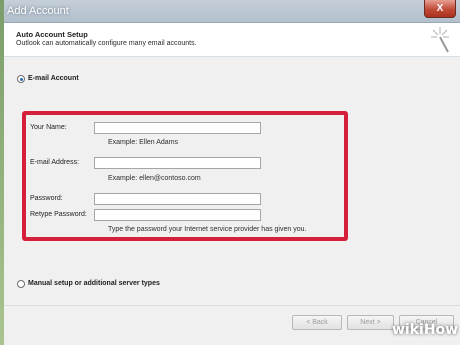 The height and width of the screenshot is (345, 460). What do you see at coordinates (52, 34) in the screenshot?
I see `header-title: Auto Account Setup` at bounding box center [52, 34].